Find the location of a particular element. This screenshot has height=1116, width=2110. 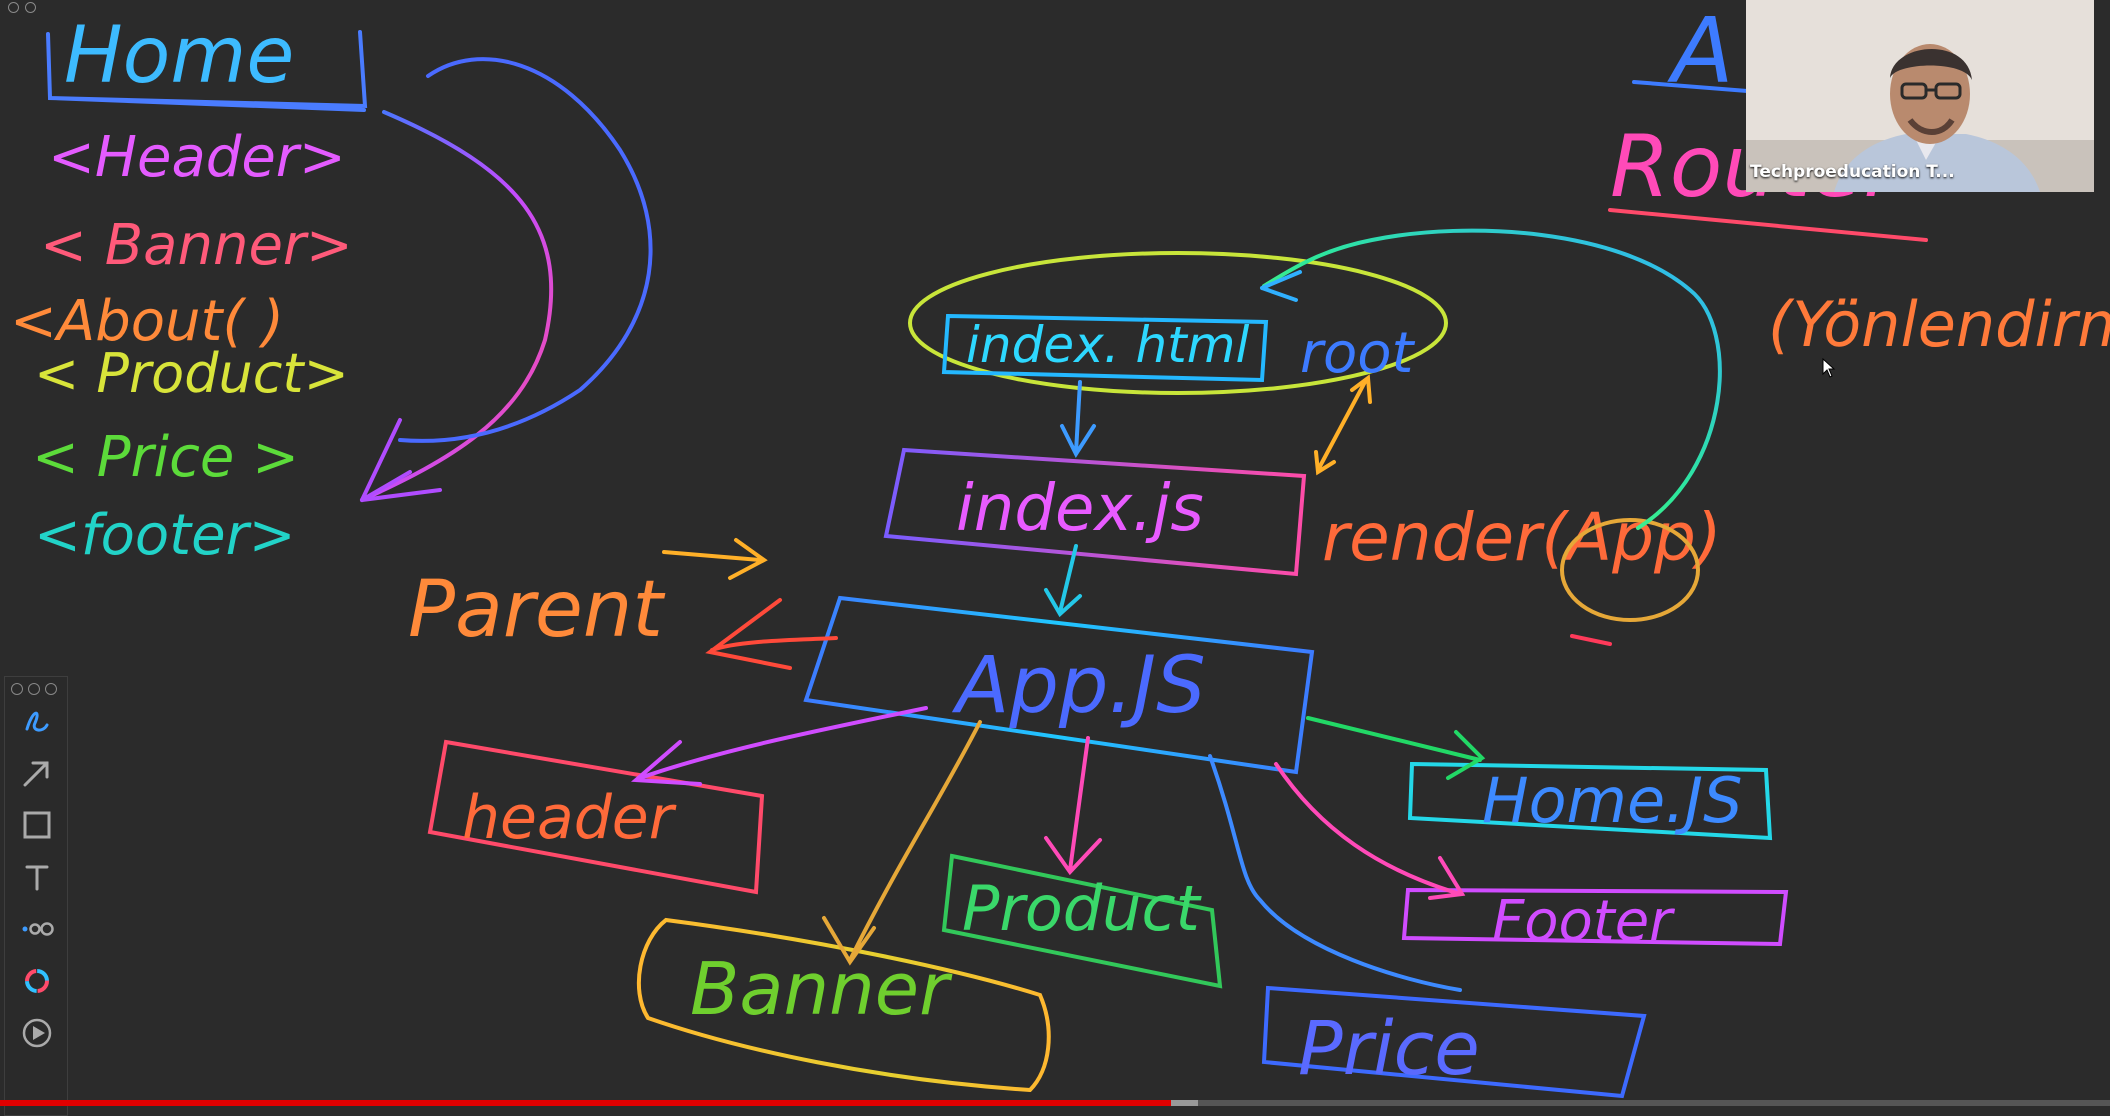

parent-arrow-right is located at coordinates (715, 559).